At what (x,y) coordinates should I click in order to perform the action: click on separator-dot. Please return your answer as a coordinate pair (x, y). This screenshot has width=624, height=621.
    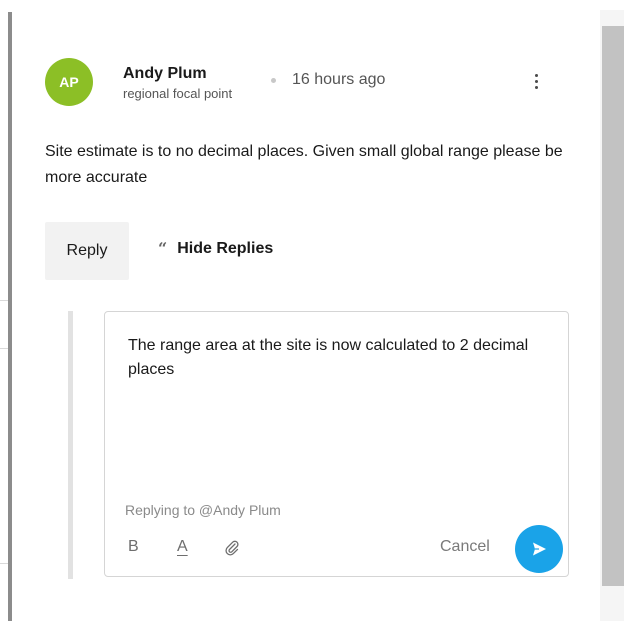
    Looking at the image, I should click on (273, 80).